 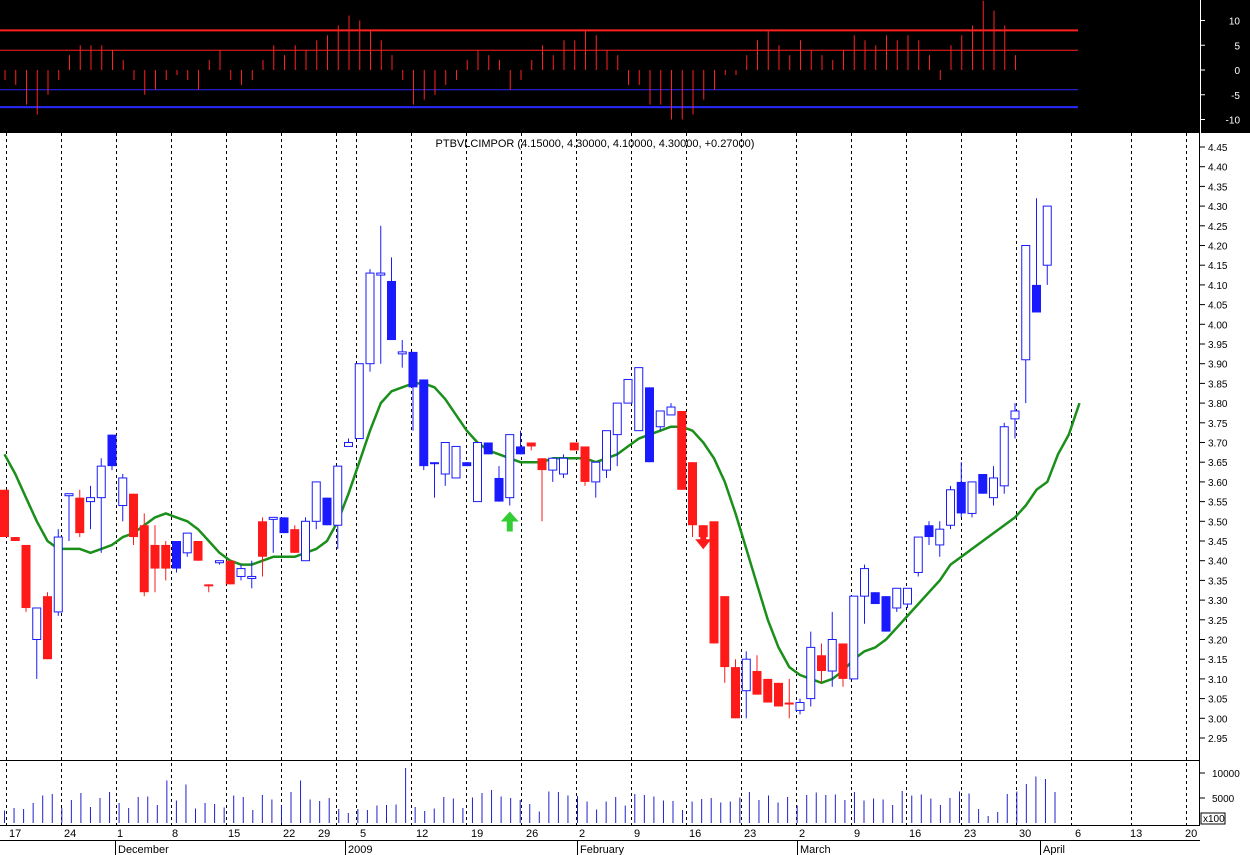 What do you see at coordinates (1218, 325) in the screenshot?
I see `price-tick-label: 4.00` at bounding box center [1218, 325].